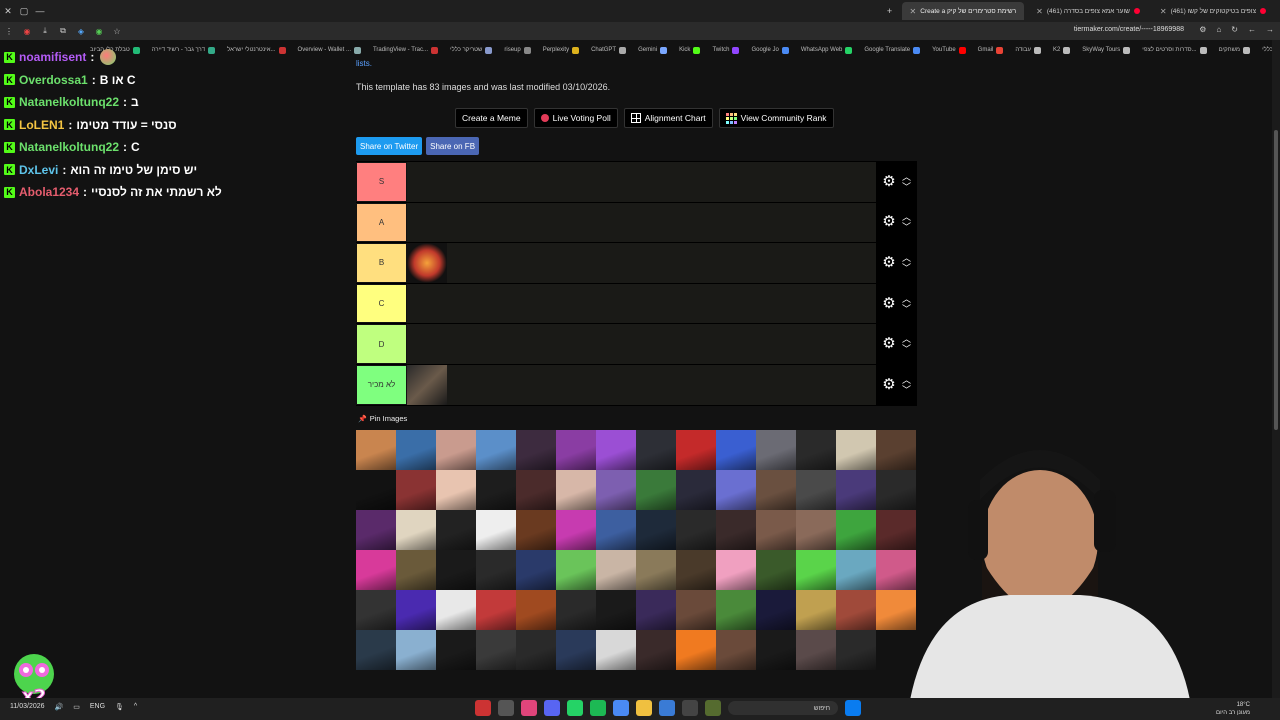 The image size is (1280, 720). What do you see at coordinates (471, 50) in the screenshot?
I see `bookmark-item: שטריקר כללי` at bounding box center [471, 50].